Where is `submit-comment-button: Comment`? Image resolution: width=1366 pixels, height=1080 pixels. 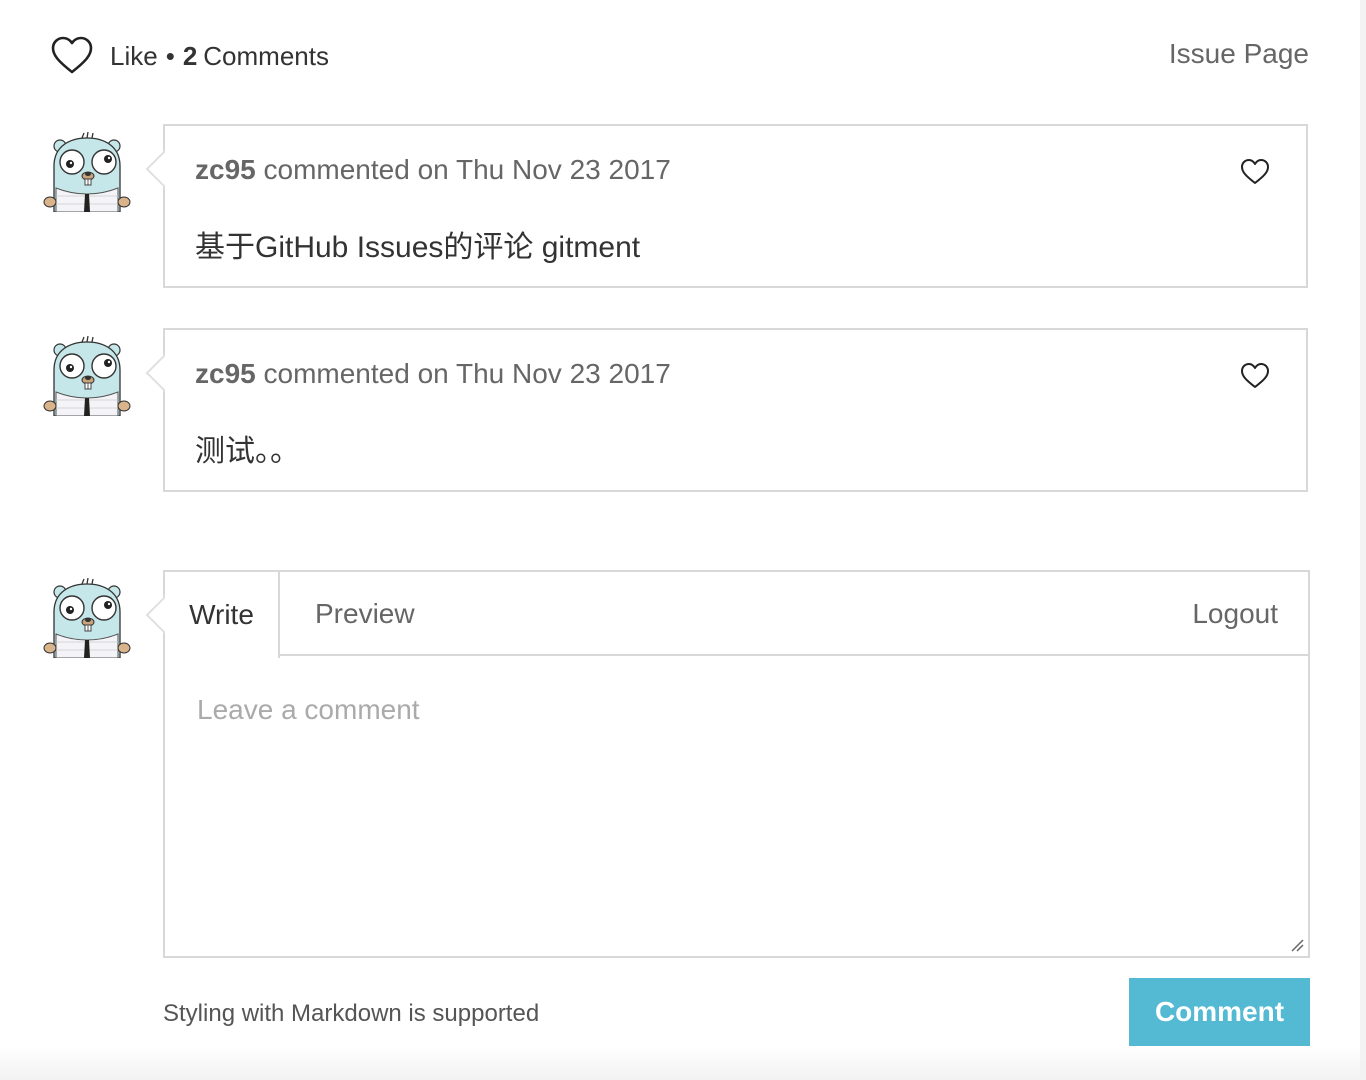
submit-comment-button: Comment is located at coordinates (1219, 1012).